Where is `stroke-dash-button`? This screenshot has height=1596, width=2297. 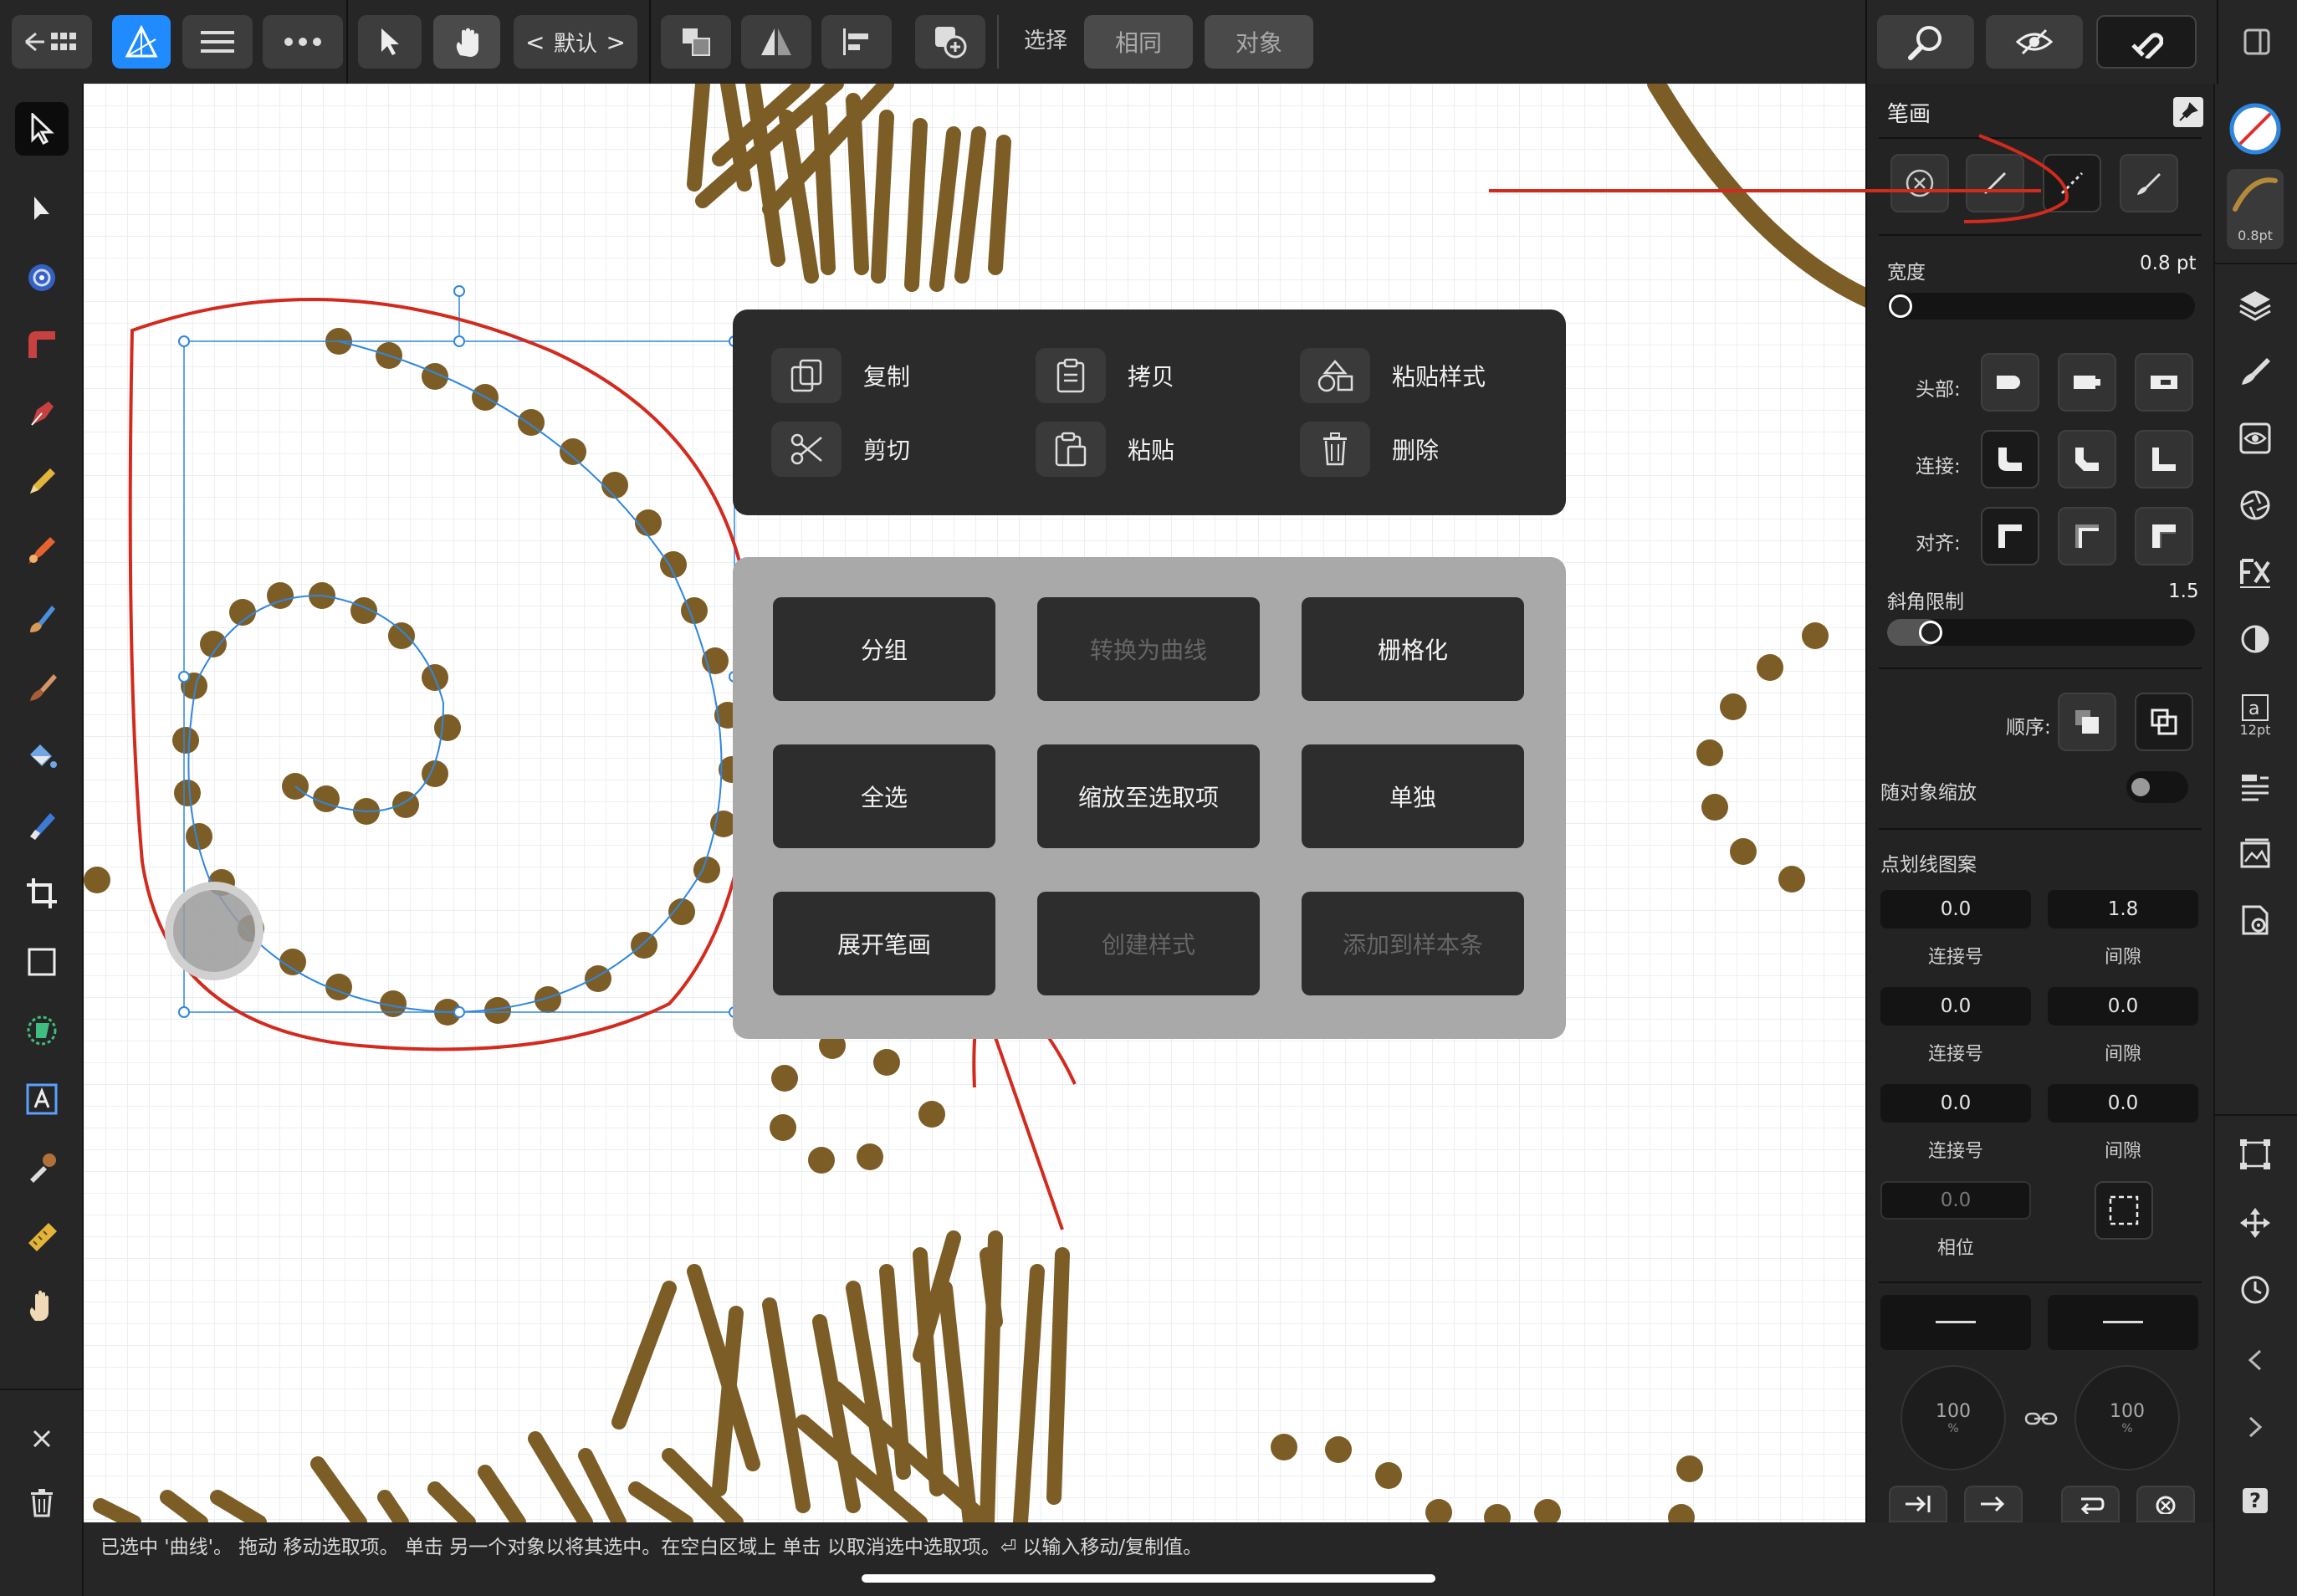
stroke-dash-button is located at coordinates (2072, 183).